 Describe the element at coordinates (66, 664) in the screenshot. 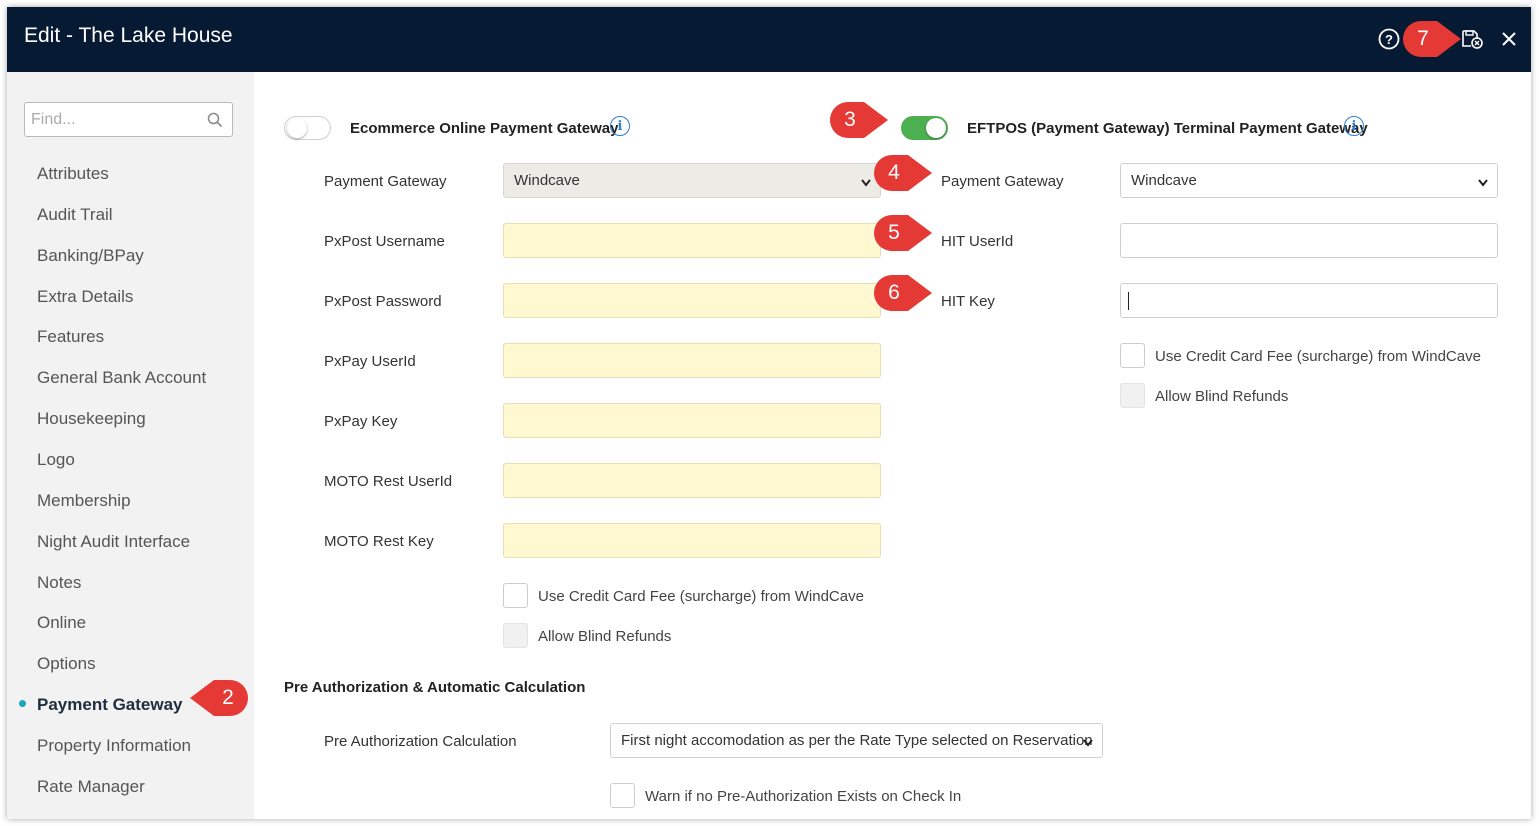

I see `sidebar-item-options: Options` at that location.